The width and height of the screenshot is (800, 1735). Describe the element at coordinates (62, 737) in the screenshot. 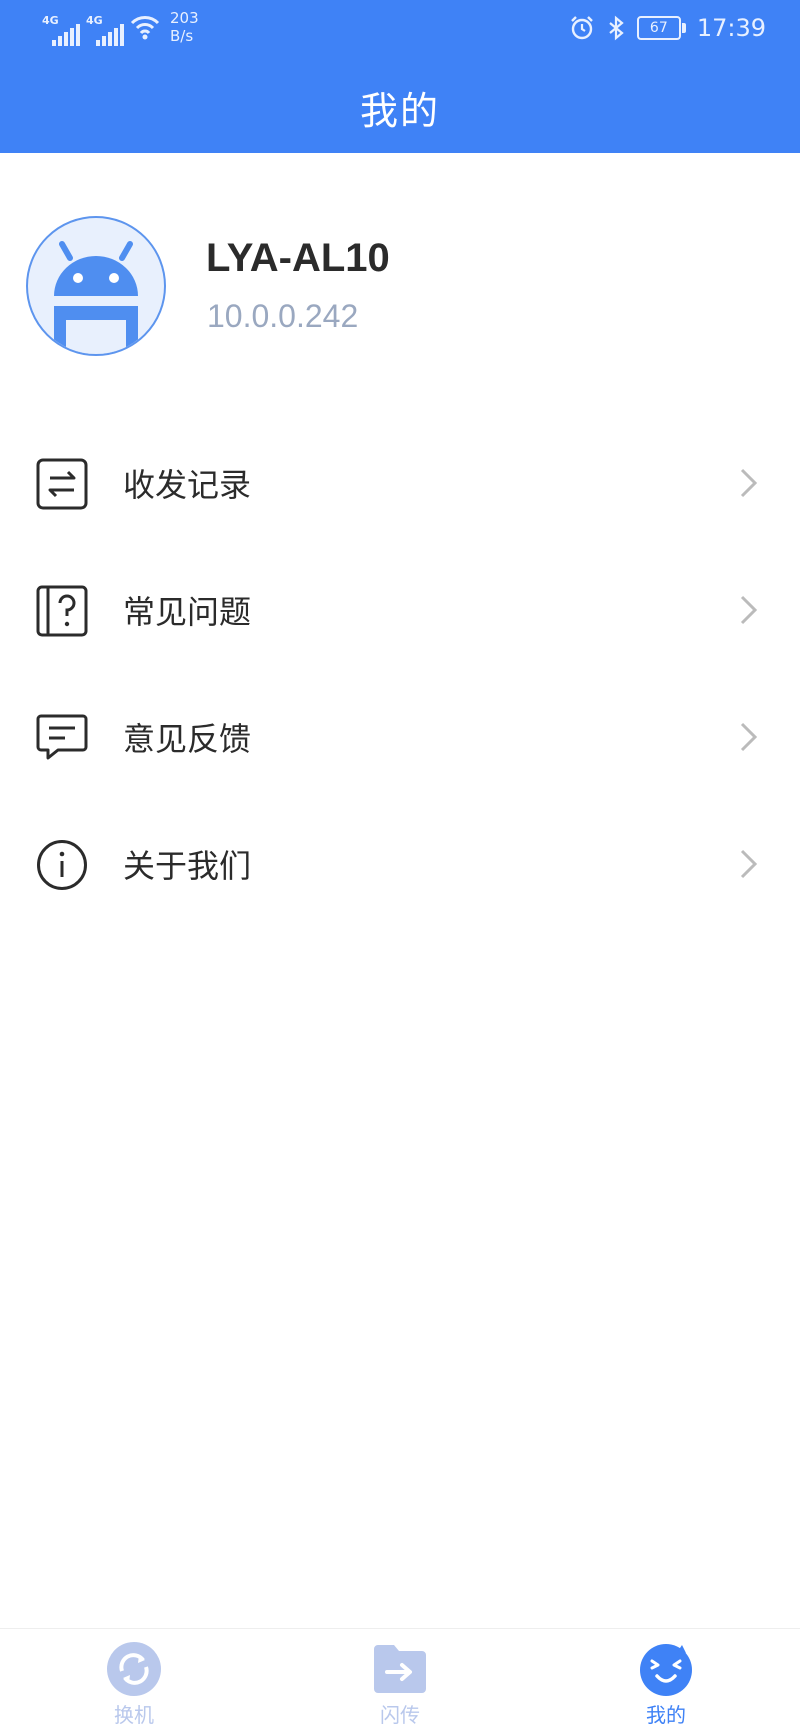

I see `feedback-message-icon` at that location.